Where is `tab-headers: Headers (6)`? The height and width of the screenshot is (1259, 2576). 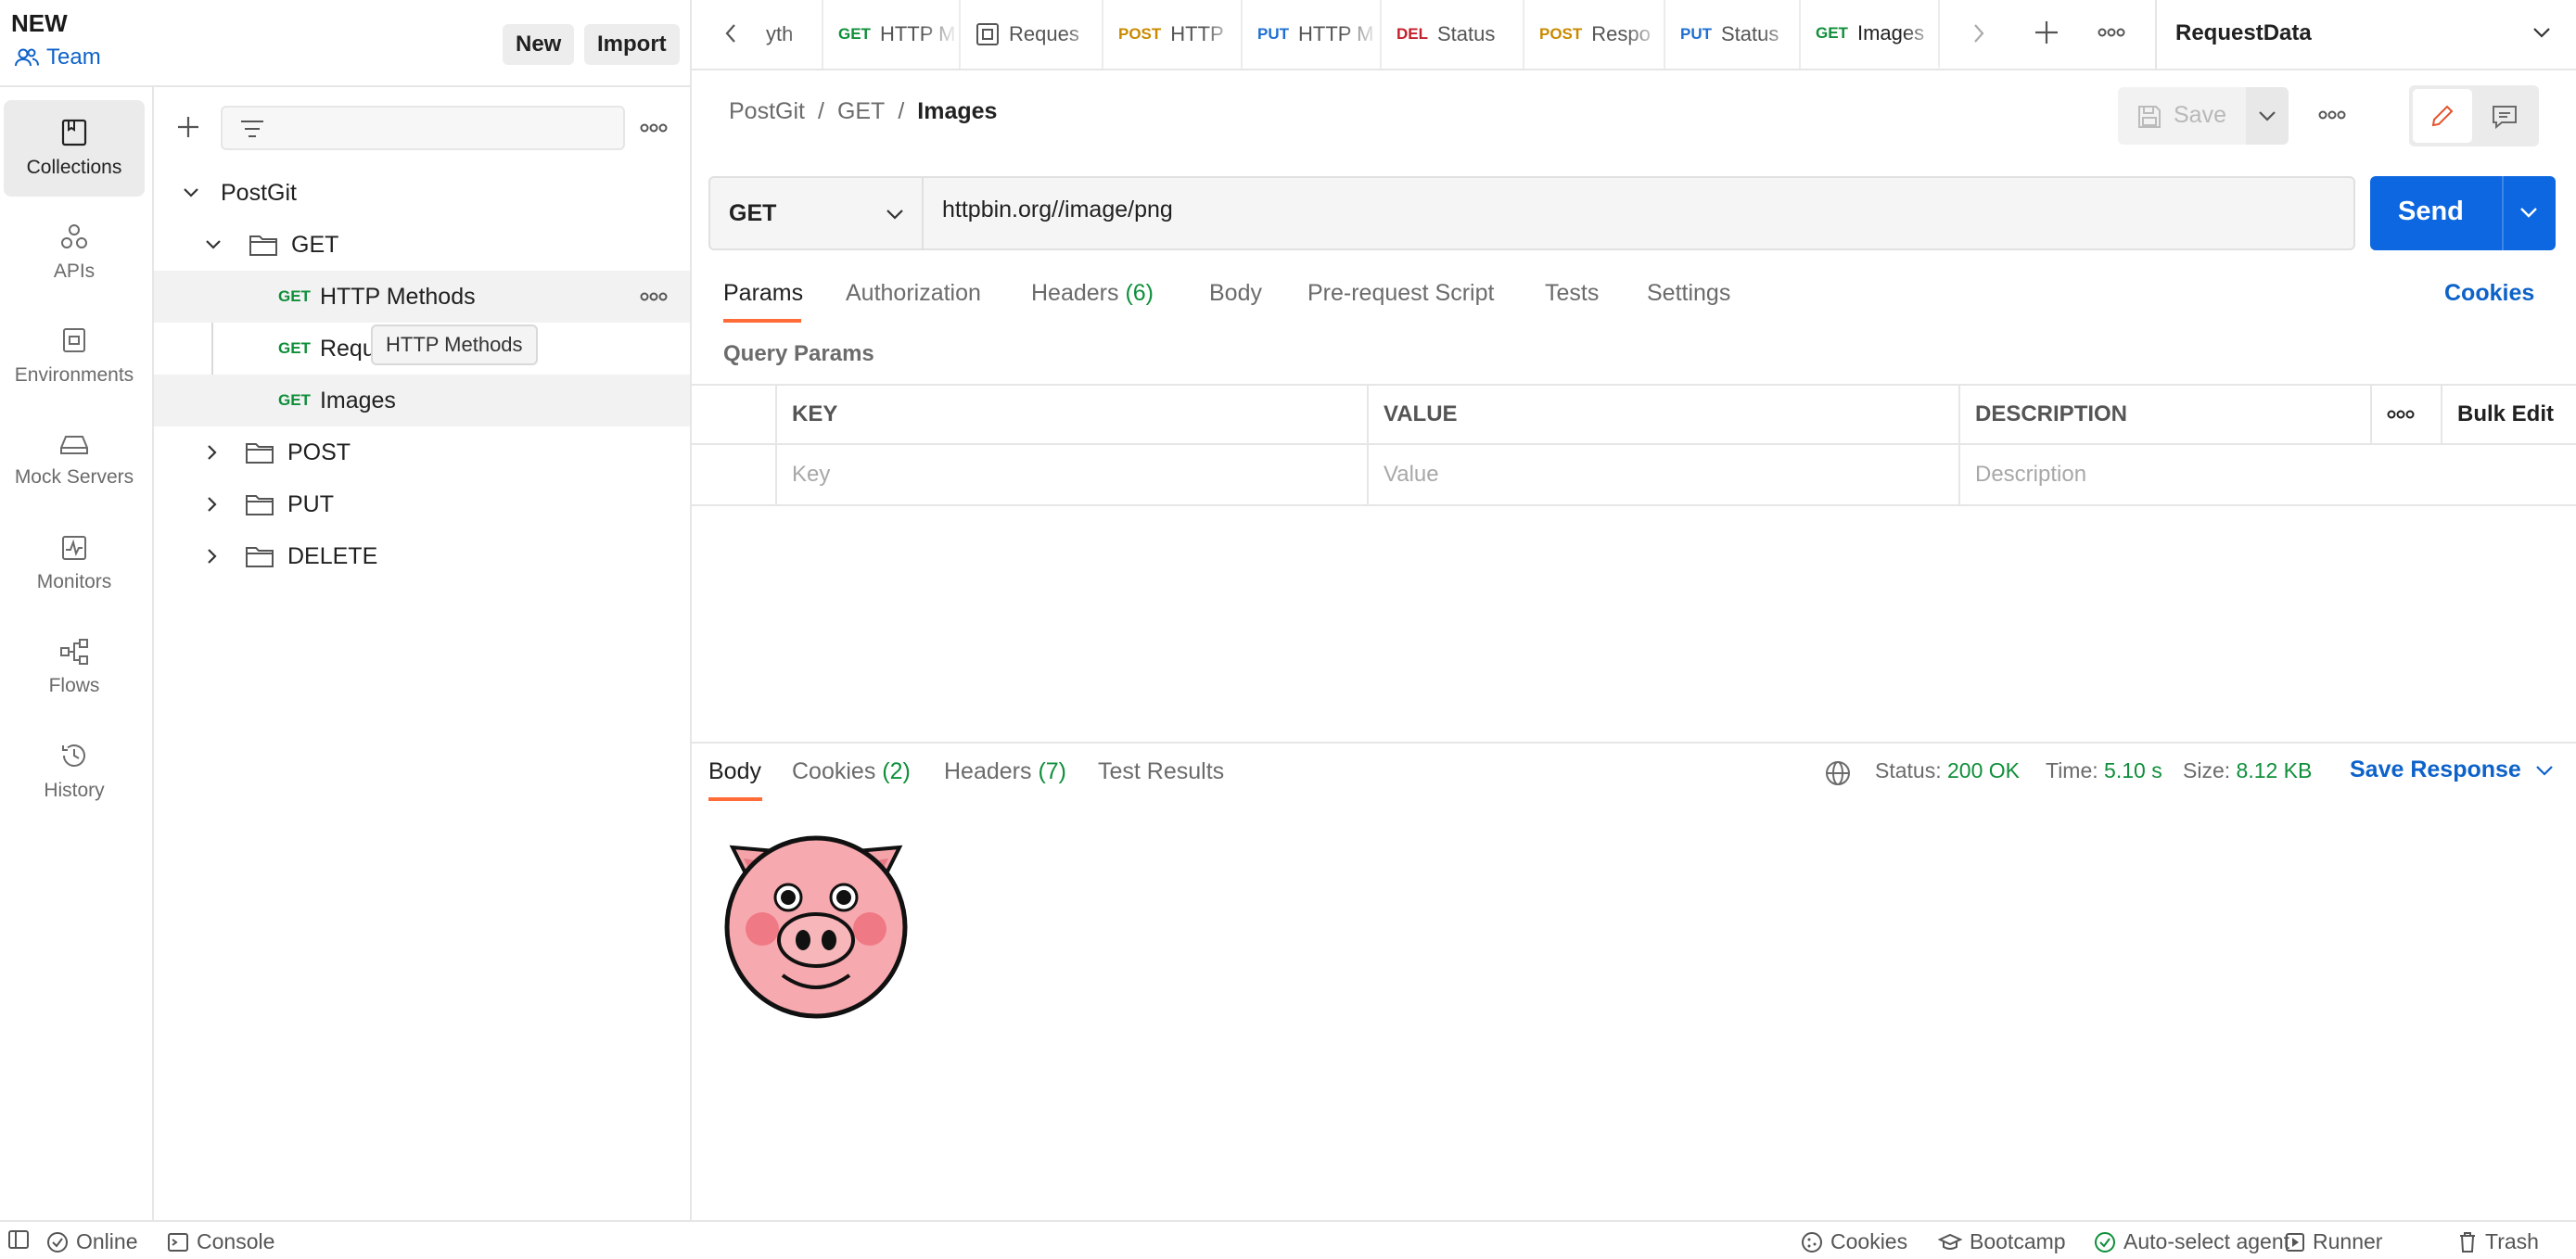
tab-headers: Headers (6) is located at coordinates (1092, 293).